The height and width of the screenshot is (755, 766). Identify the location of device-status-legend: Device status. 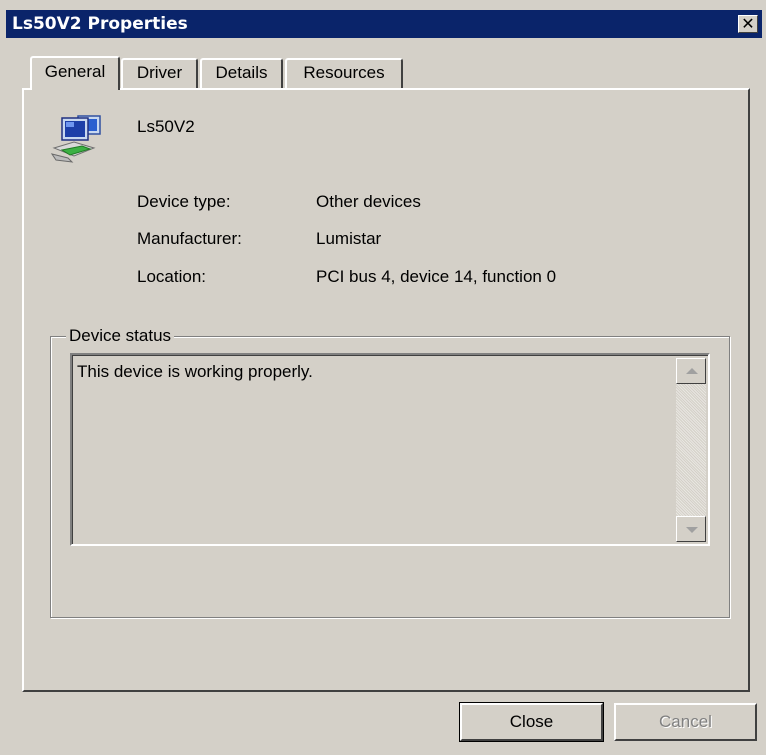
(120, 336).